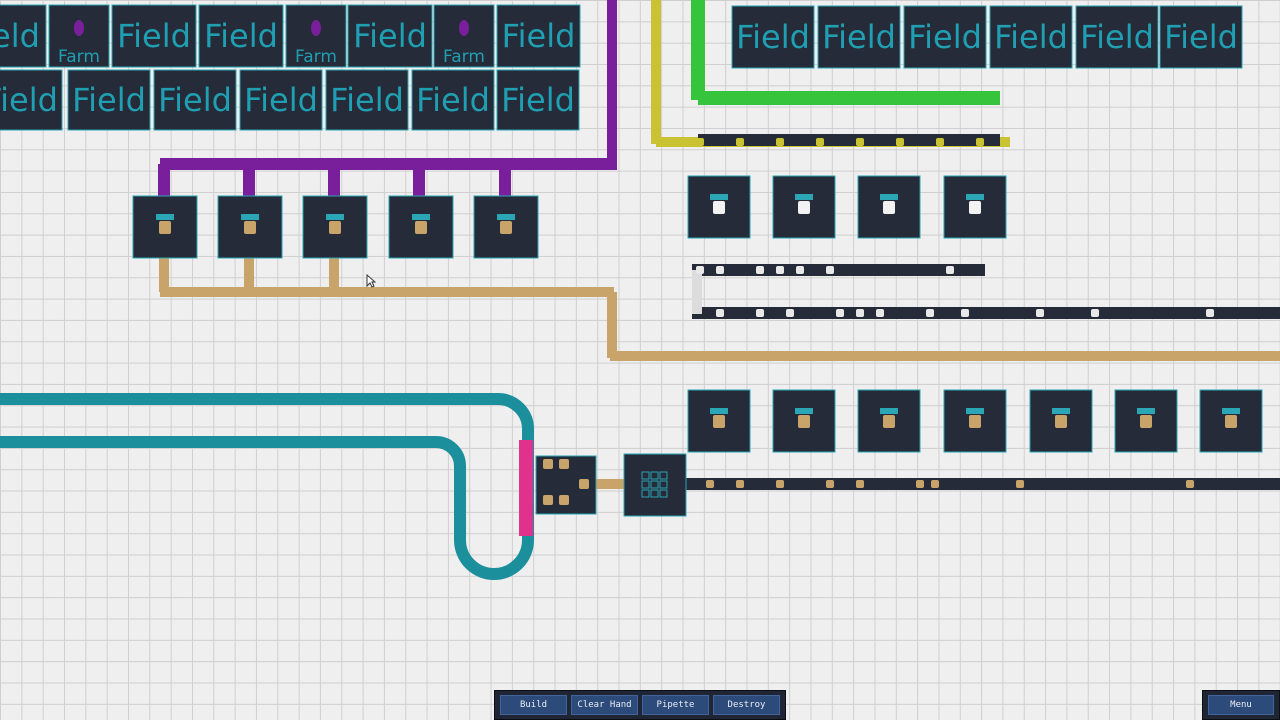 The width and height of the screenshot is (1280, 720). I want to click on teal-loop-belt, so click(267, 486).